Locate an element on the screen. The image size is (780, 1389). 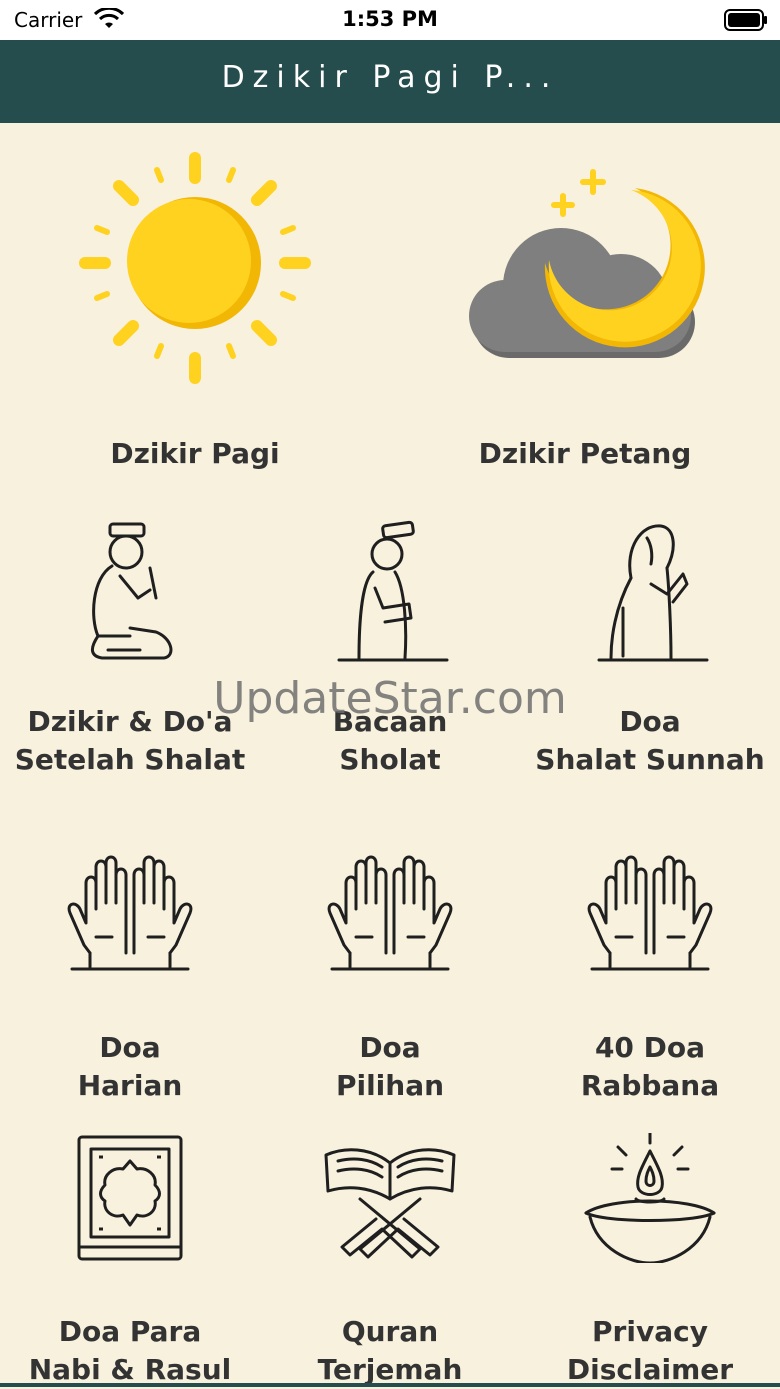
menu-item-40-doa-rabbana: 40 Doa Rabbana is located at coordinates (650, 978).